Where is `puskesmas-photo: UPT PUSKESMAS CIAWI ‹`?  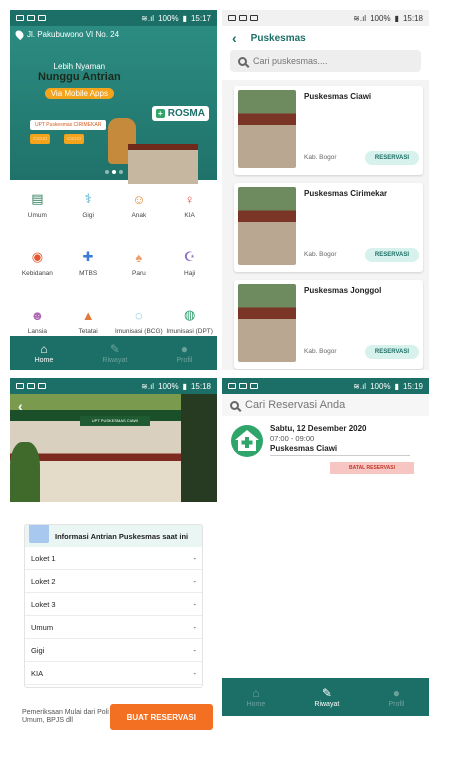 puskesmas-photo: UPT PUSKESMAS CIAWI ‹ is located at coordinates (113, 448).